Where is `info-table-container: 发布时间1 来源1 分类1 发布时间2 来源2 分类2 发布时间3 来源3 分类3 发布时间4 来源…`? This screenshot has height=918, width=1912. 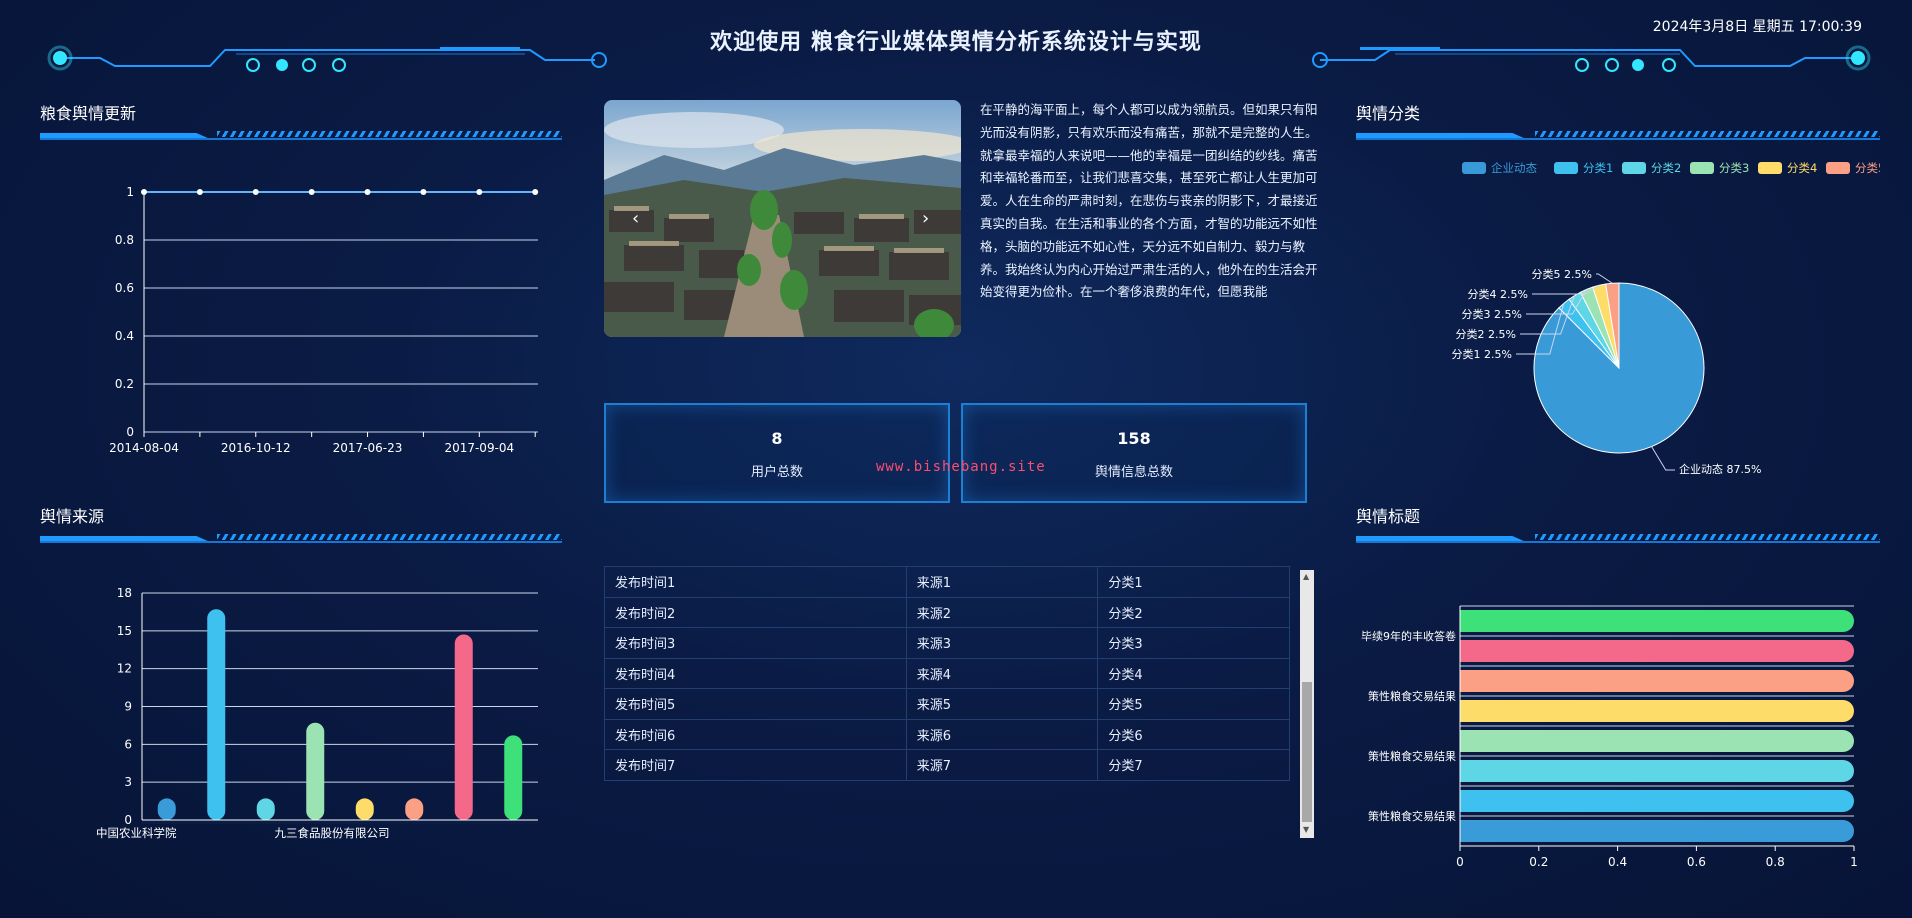 info-table-container: 发布时间1 来源1 分类1 发布时间2 来源2 分类2 发布时间3 来源3 分类3 发布时间4 来源… is located at coordinates (947, 702).